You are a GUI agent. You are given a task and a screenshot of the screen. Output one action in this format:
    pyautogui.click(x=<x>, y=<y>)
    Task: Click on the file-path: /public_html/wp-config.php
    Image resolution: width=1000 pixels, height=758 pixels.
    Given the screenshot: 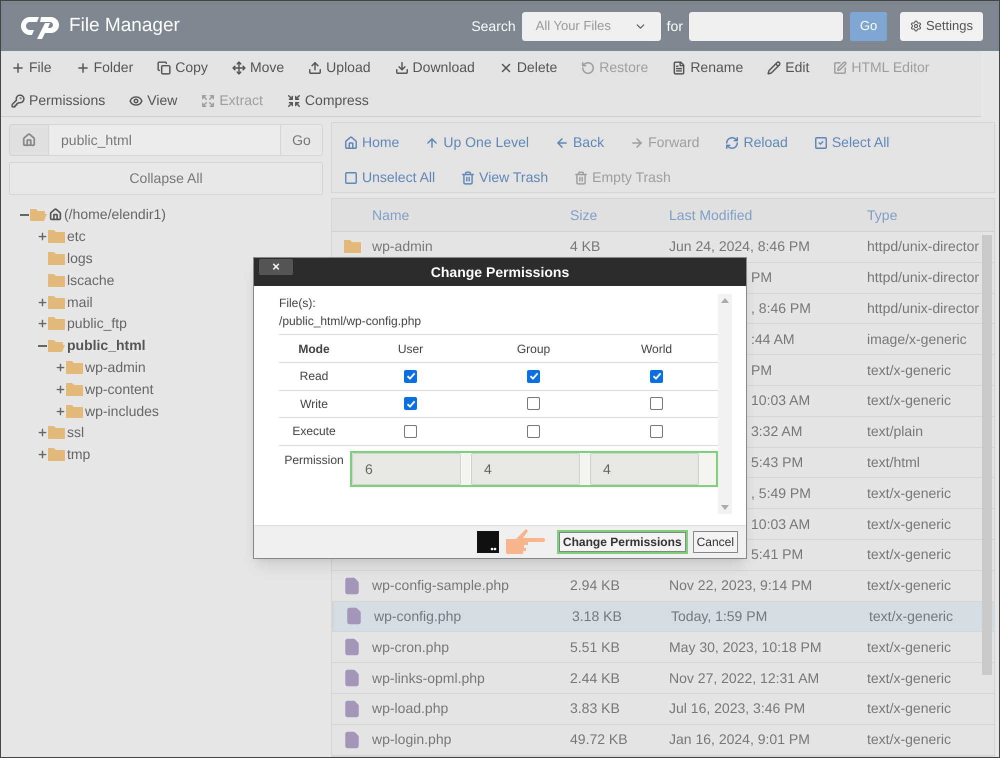 What is the action you would take?
    pyautogui.click(x=350, y=321)
    